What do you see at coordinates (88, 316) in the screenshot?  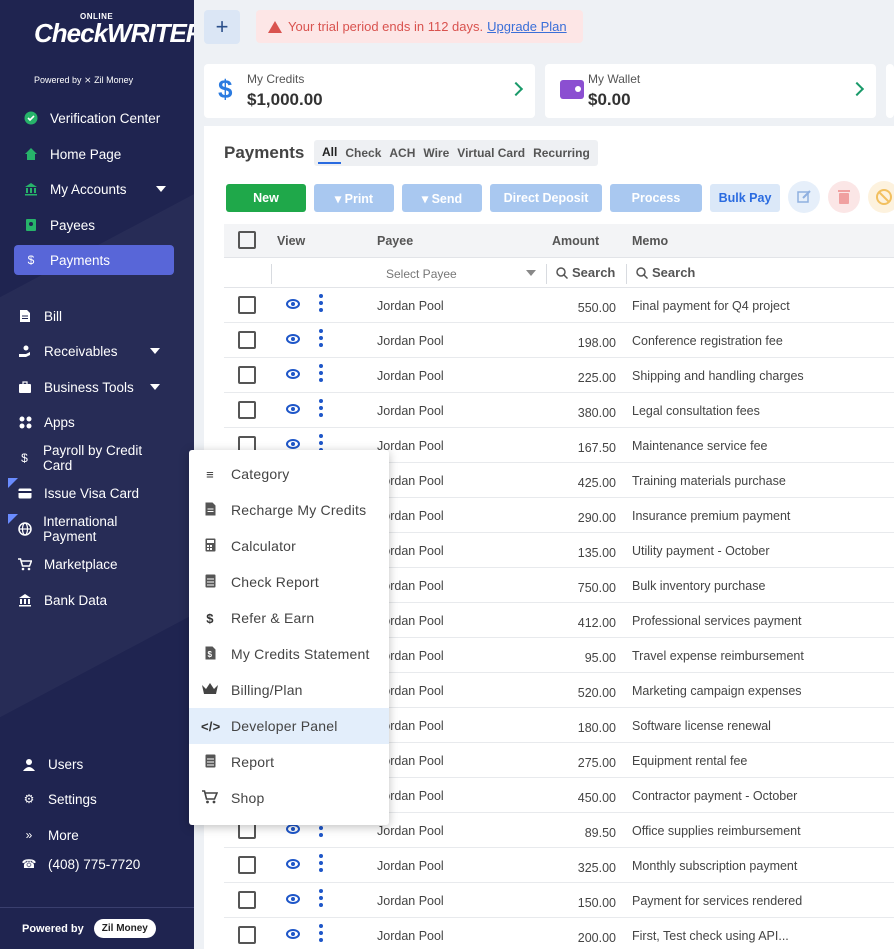 I see `sidebar-item-bill: Bill` at bounding box center [88, 316].